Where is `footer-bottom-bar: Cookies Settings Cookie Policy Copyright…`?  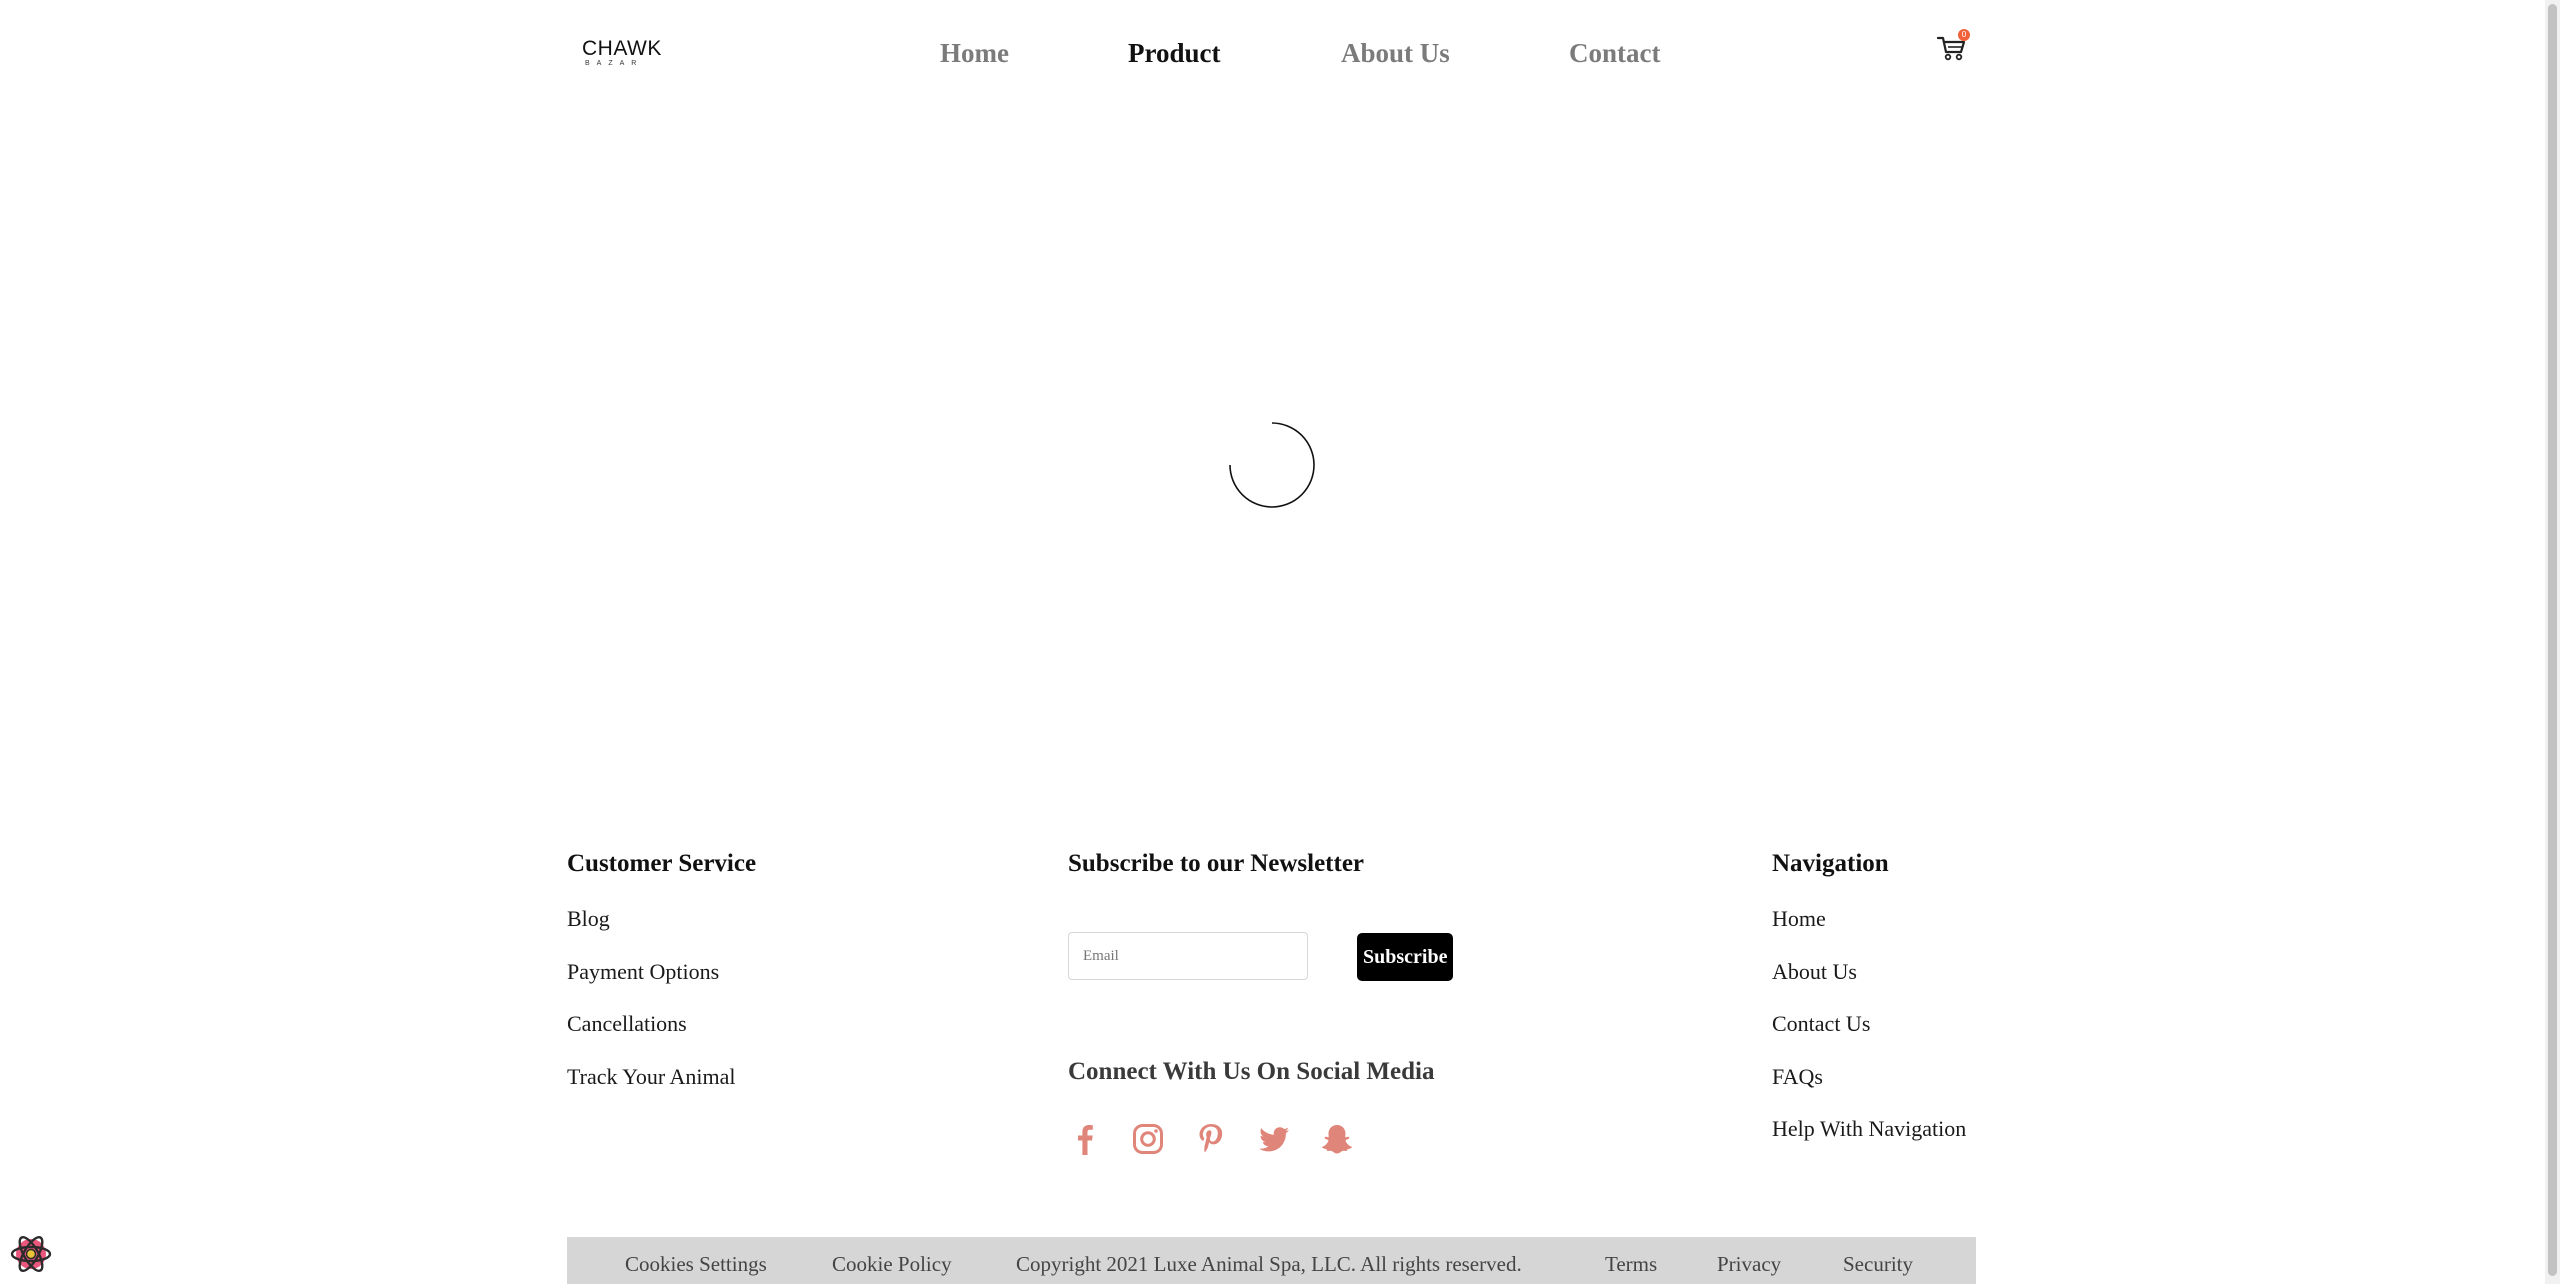 footer-bottom-bar: Cookies Settings Cookie Policy Copyright… is located at coordinates (1271, 1260).